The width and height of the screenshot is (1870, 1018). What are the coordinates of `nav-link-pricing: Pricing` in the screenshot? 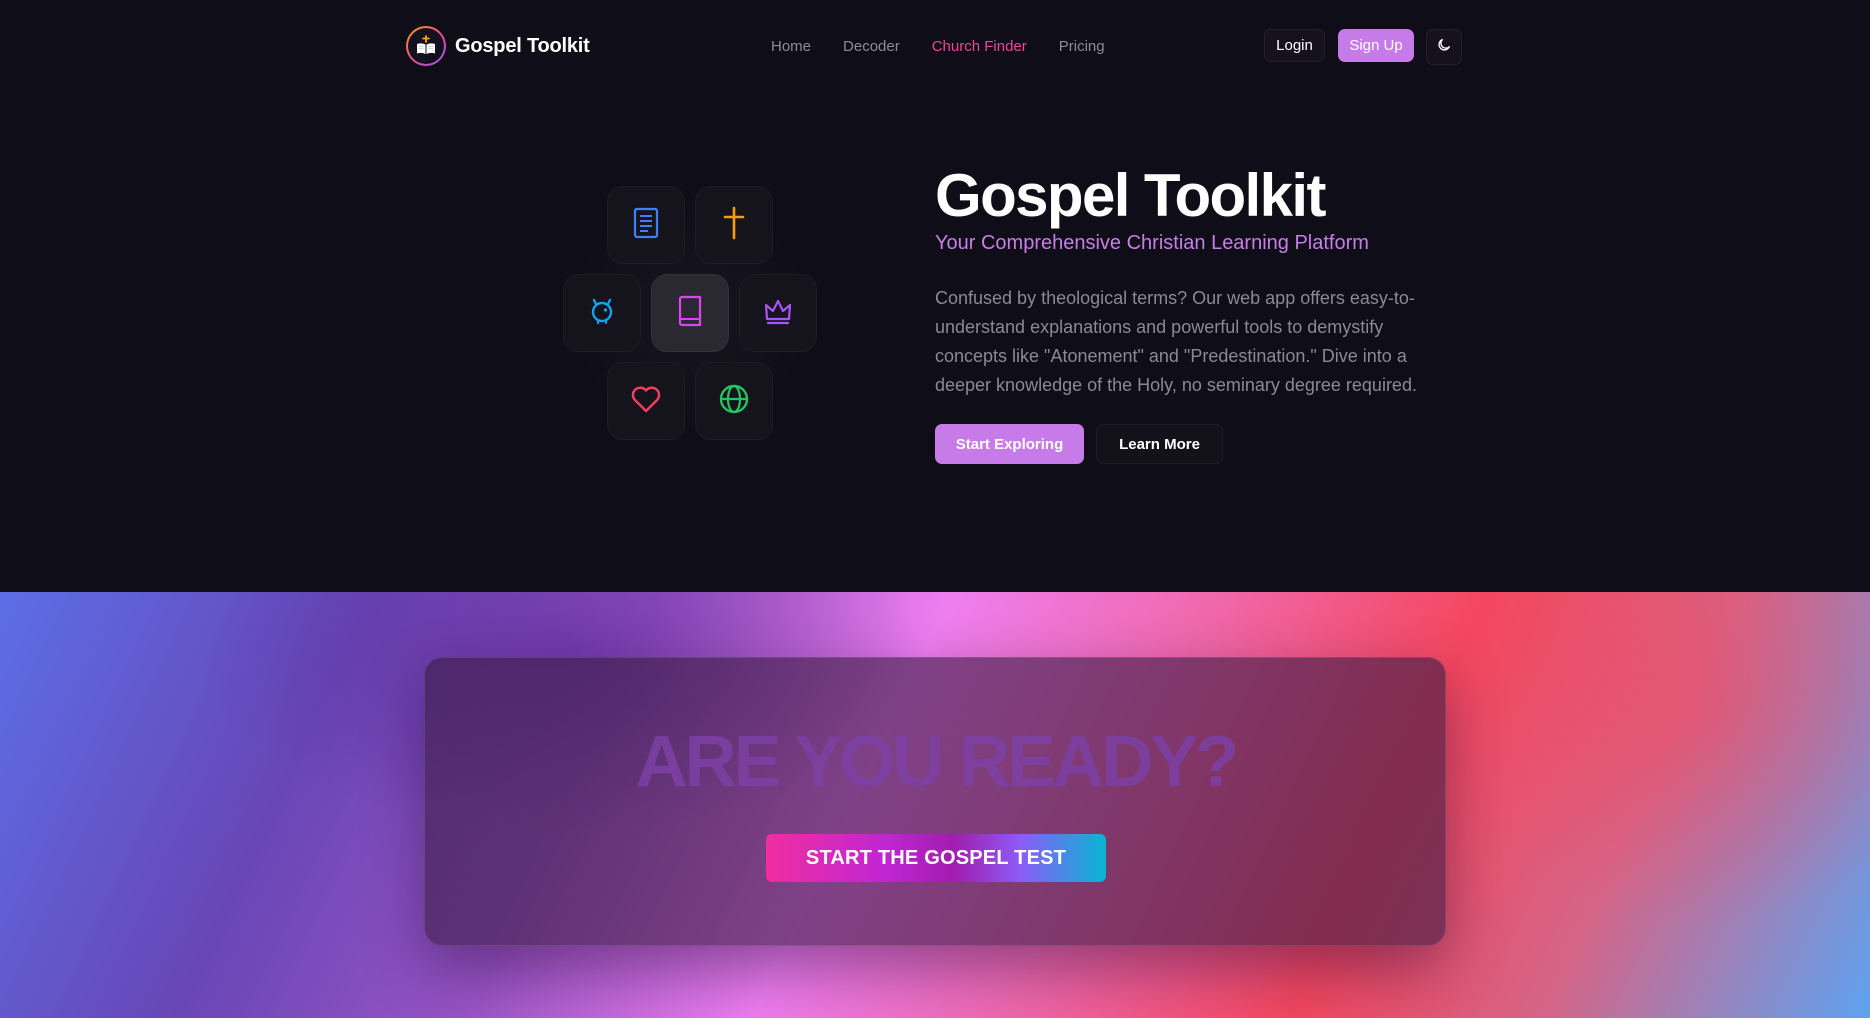 It's located at (1082, 46).